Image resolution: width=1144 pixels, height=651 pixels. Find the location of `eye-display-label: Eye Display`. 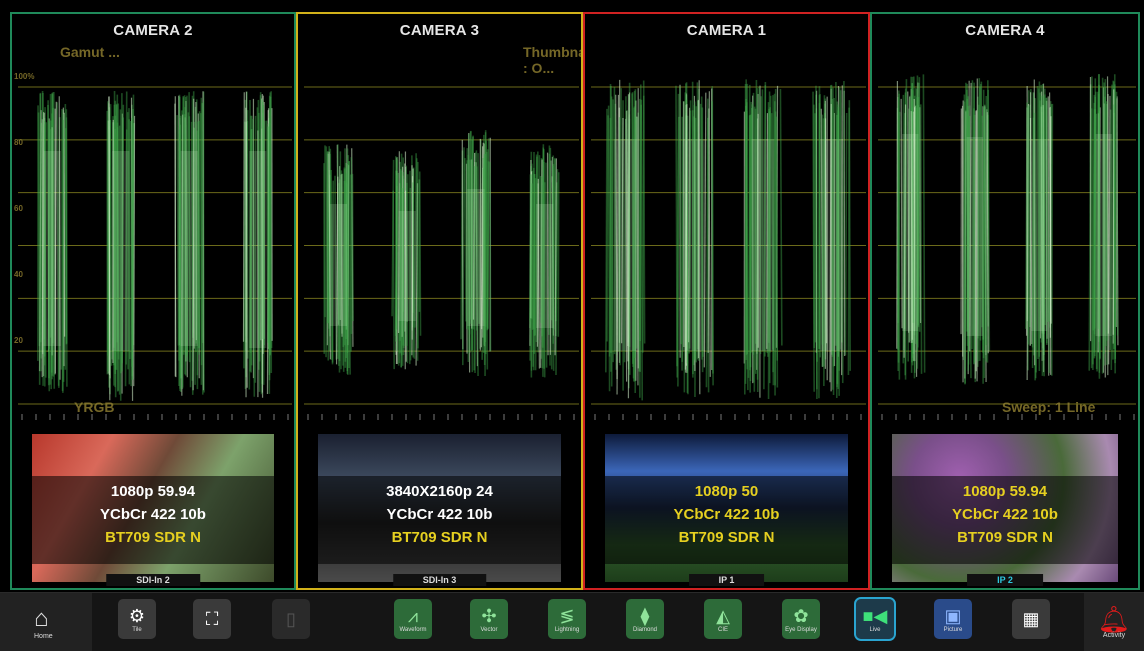

eye-display-label: Eye Display is located at coordinates (801, 630).